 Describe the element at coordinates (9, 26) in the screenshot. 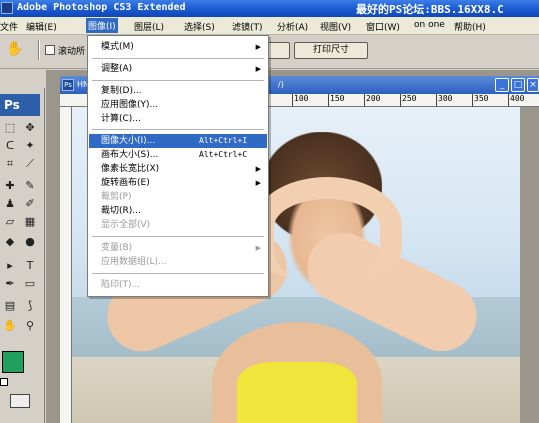

I see `menu-file: 文件` at that location.